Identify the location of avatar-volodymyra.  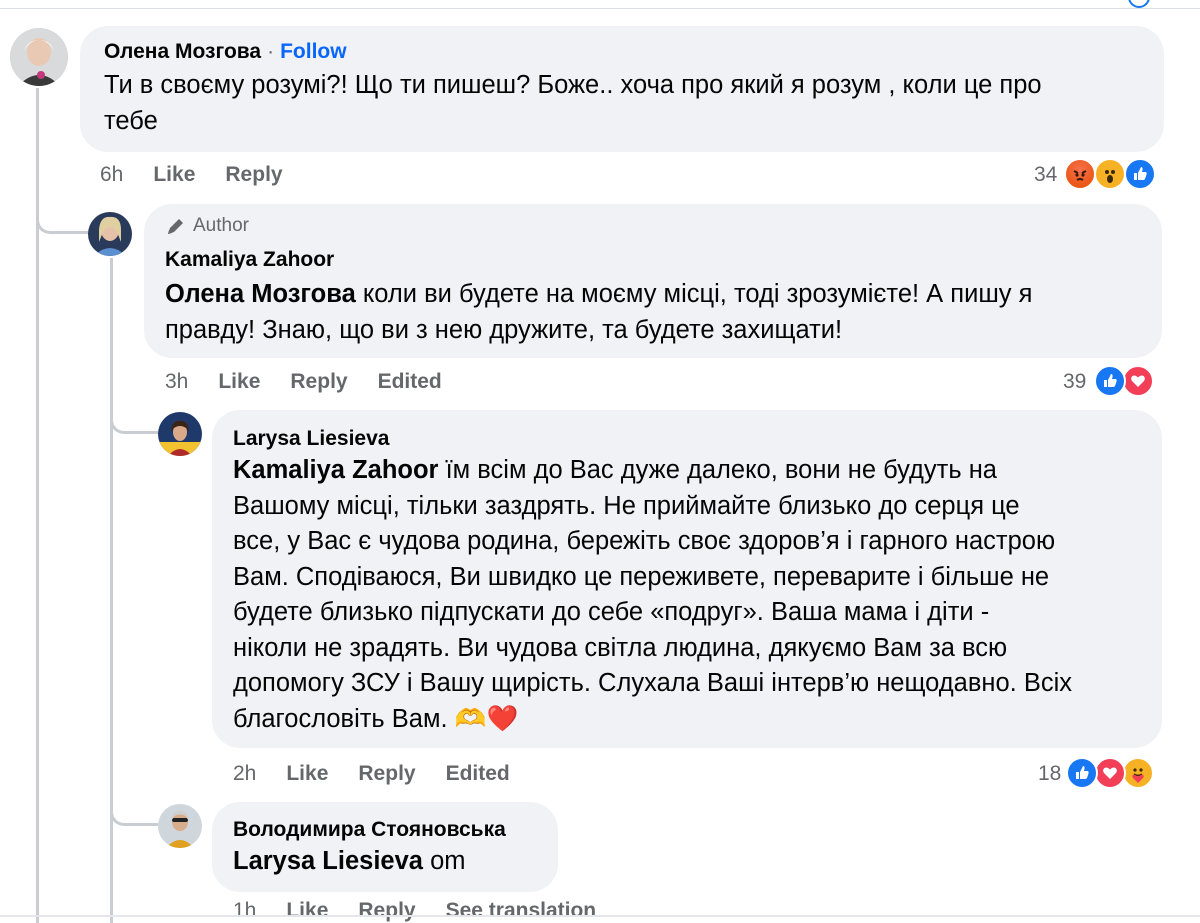
(180, 826).